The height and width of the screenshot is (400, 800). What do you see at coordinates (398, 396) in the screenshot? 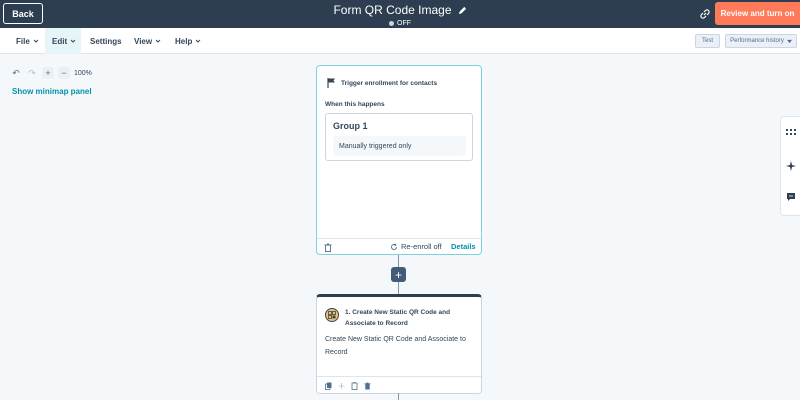
I see `connector-line` at bounding box center [398, 396].